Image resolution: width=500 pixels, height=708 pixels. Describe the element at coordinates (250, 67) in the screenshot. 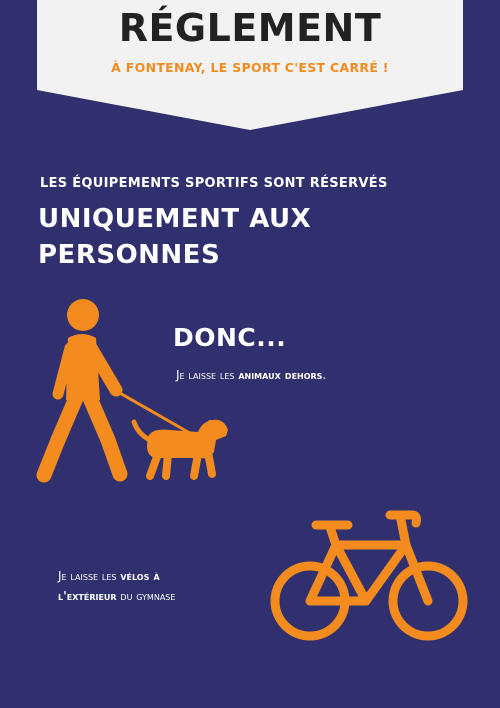

I see `tagline: À FONTENAY, LE SPORT C'EST CARRÉ !` at that location.